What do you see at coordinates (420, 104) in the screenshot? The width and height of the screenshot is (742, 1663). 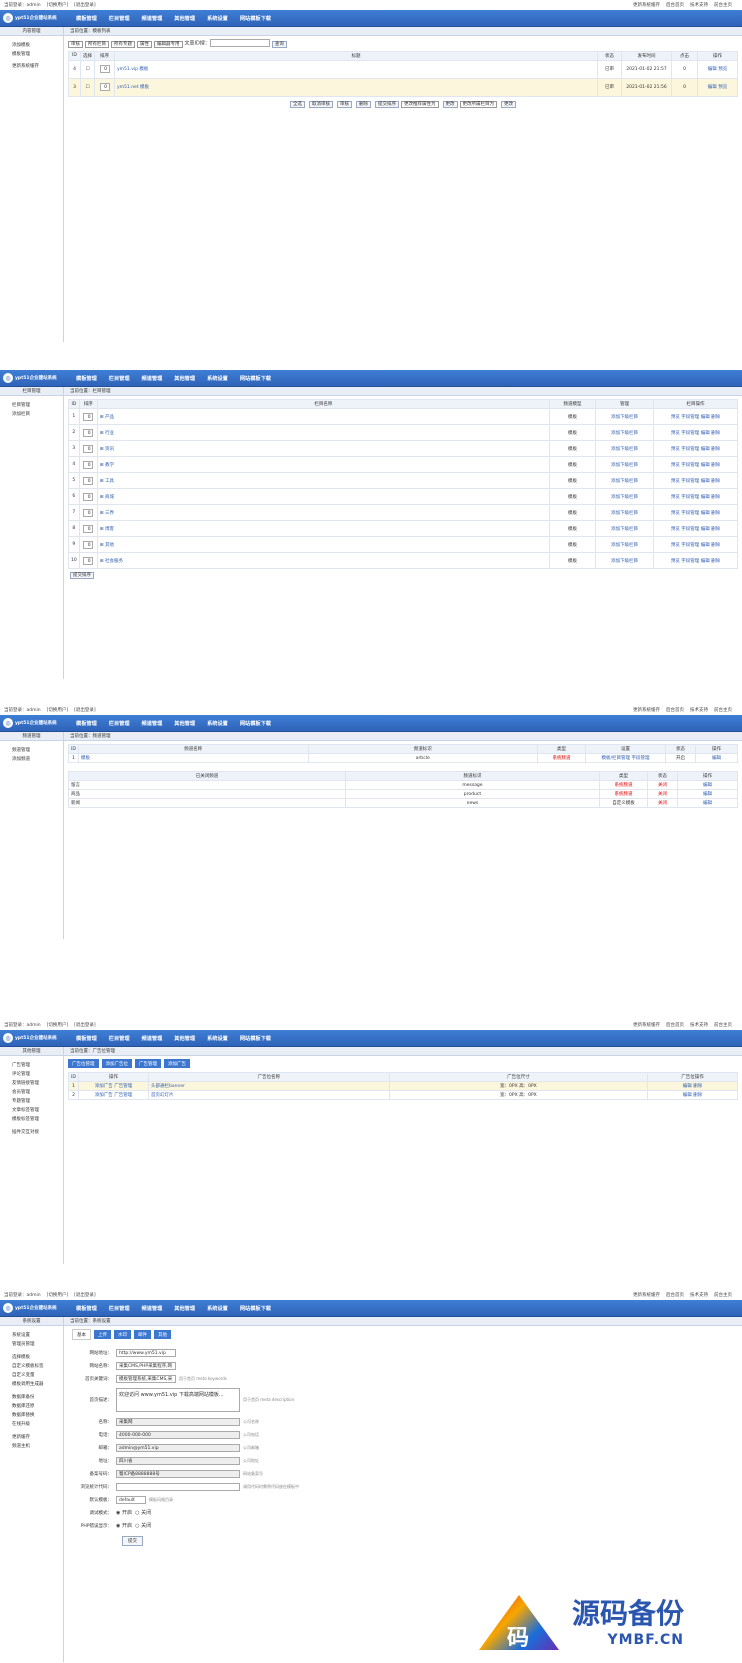 I see `change-attr-select: 更改推荐属性为` at bounding box center [420, 104].